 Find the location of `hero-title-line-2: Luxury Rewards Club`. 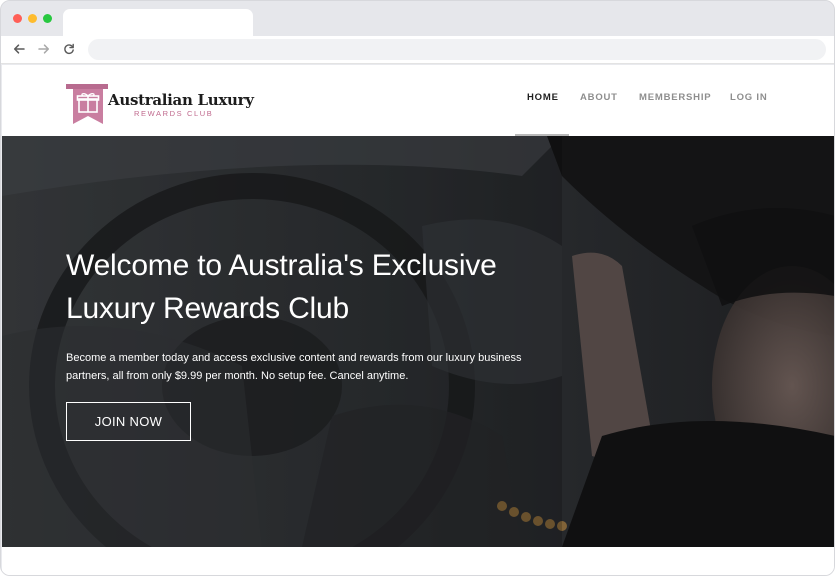

hero-title-line-2: Luxury Rewards Club is located at coordinates (207, 308).